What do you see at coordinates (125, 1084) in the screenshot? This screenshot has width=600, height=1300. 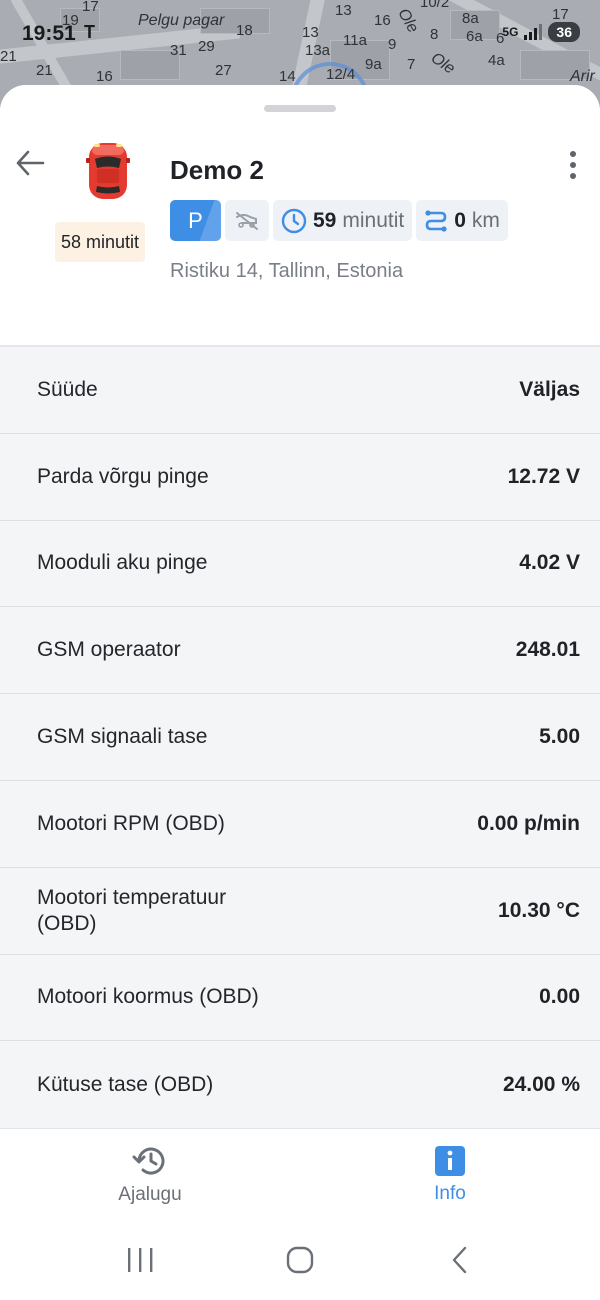 I see `info-label: Kütuse tase (OBD)` at bounding box center [125, 1084].